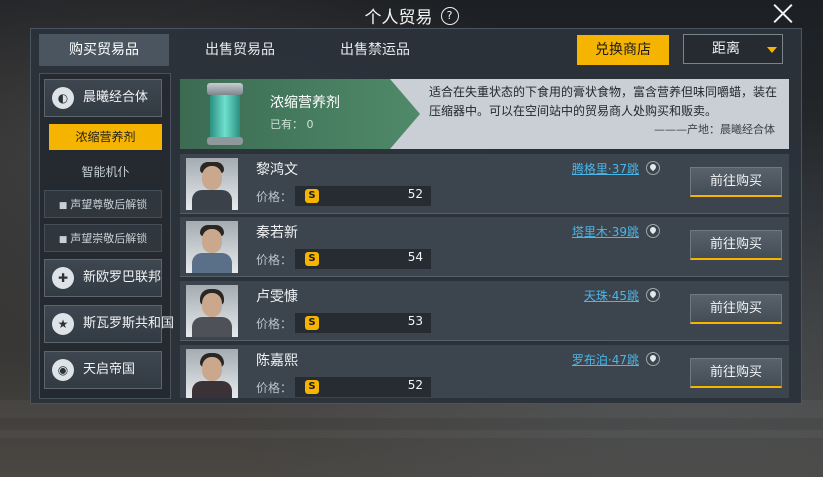  Describe the element at coordinates (363, 259) in the screenshot. I see `price-box: S 54` at that location.